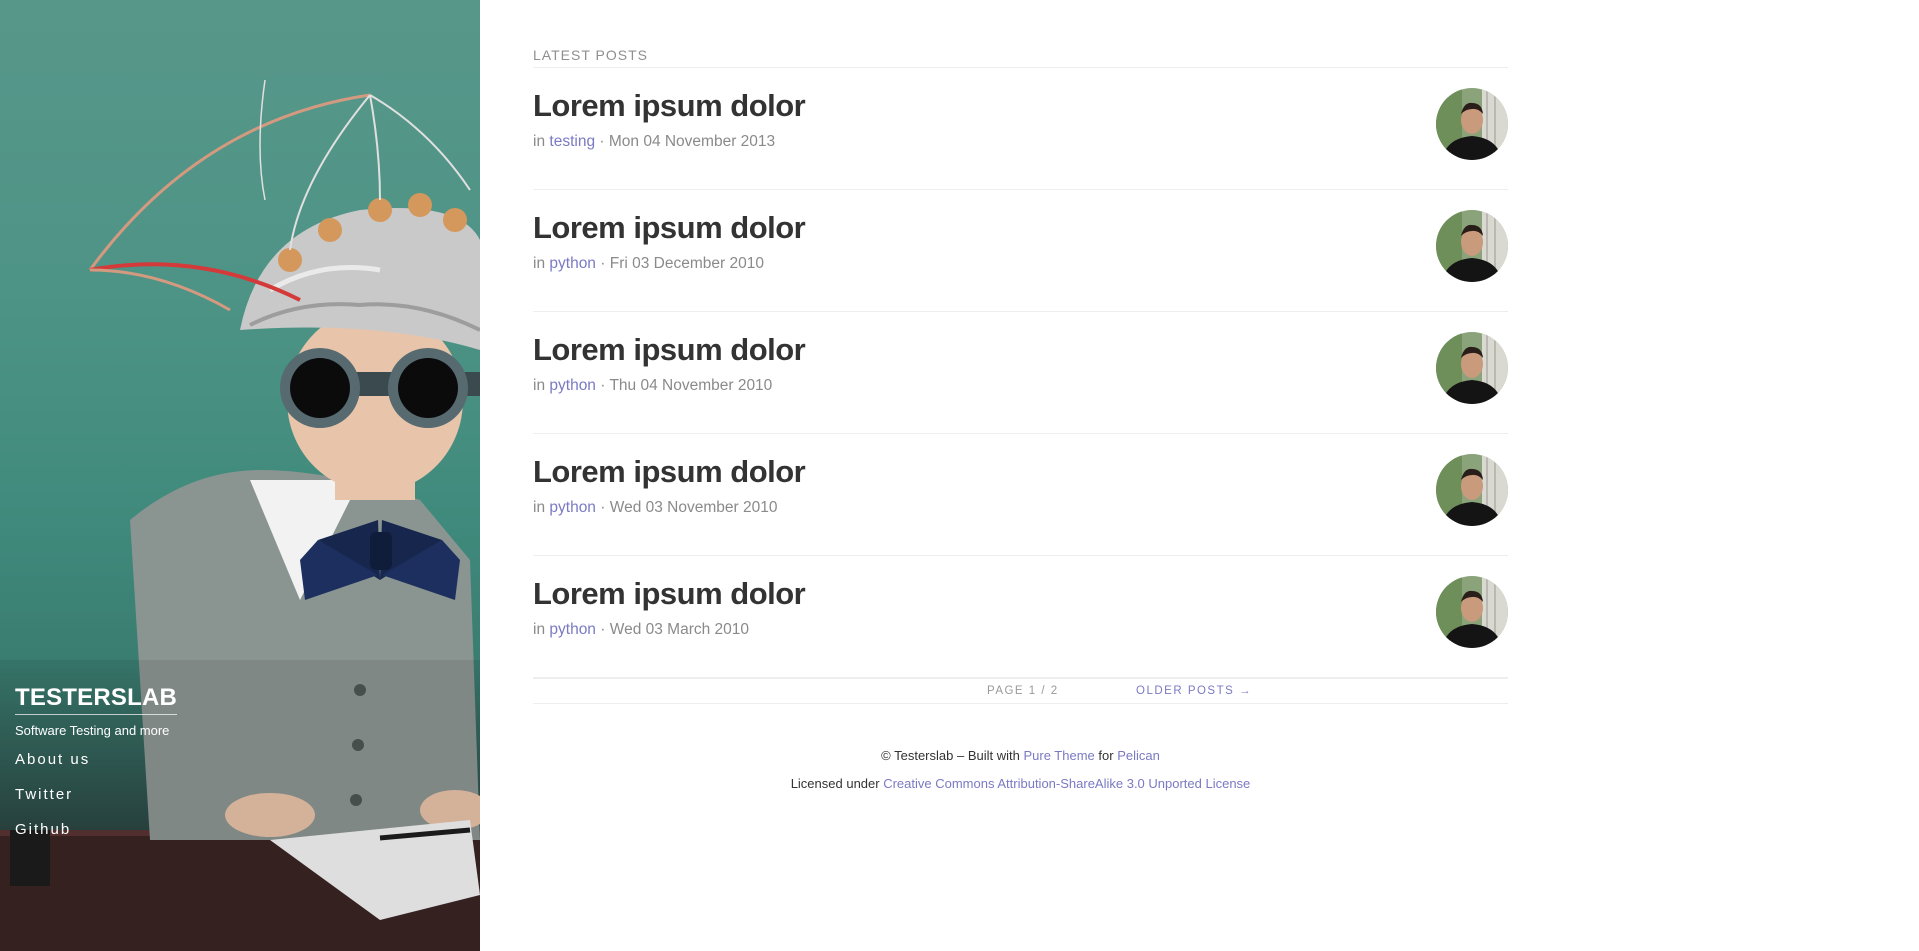  I want to click on nav-link-twitter: Twitter, so click(52, 799).